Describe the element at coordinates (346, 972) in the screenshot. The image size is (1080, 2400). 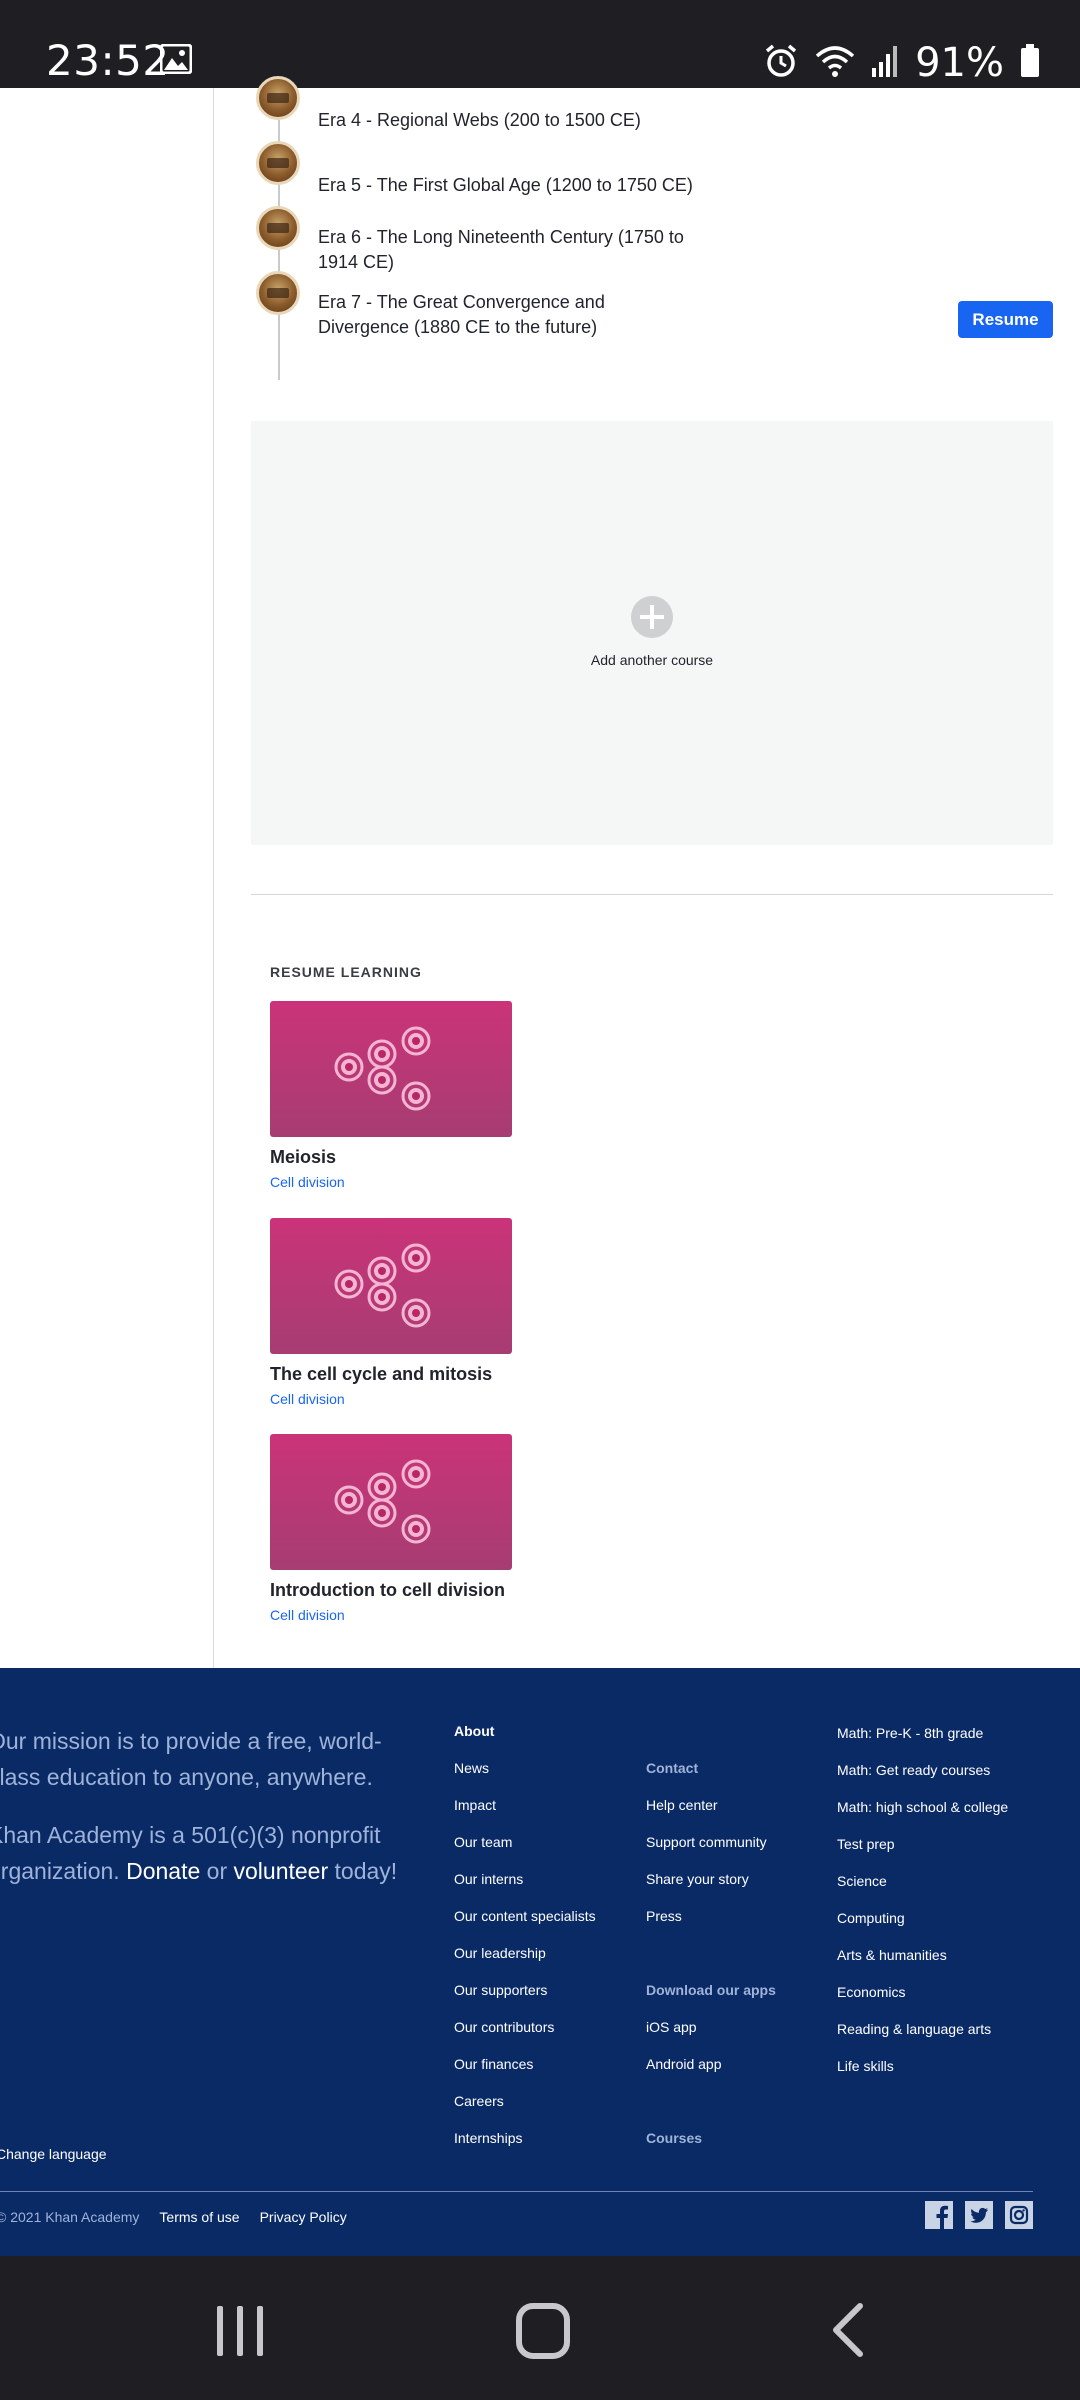
I see `resume-learning-heading: RESUME LEARNING` at that location.